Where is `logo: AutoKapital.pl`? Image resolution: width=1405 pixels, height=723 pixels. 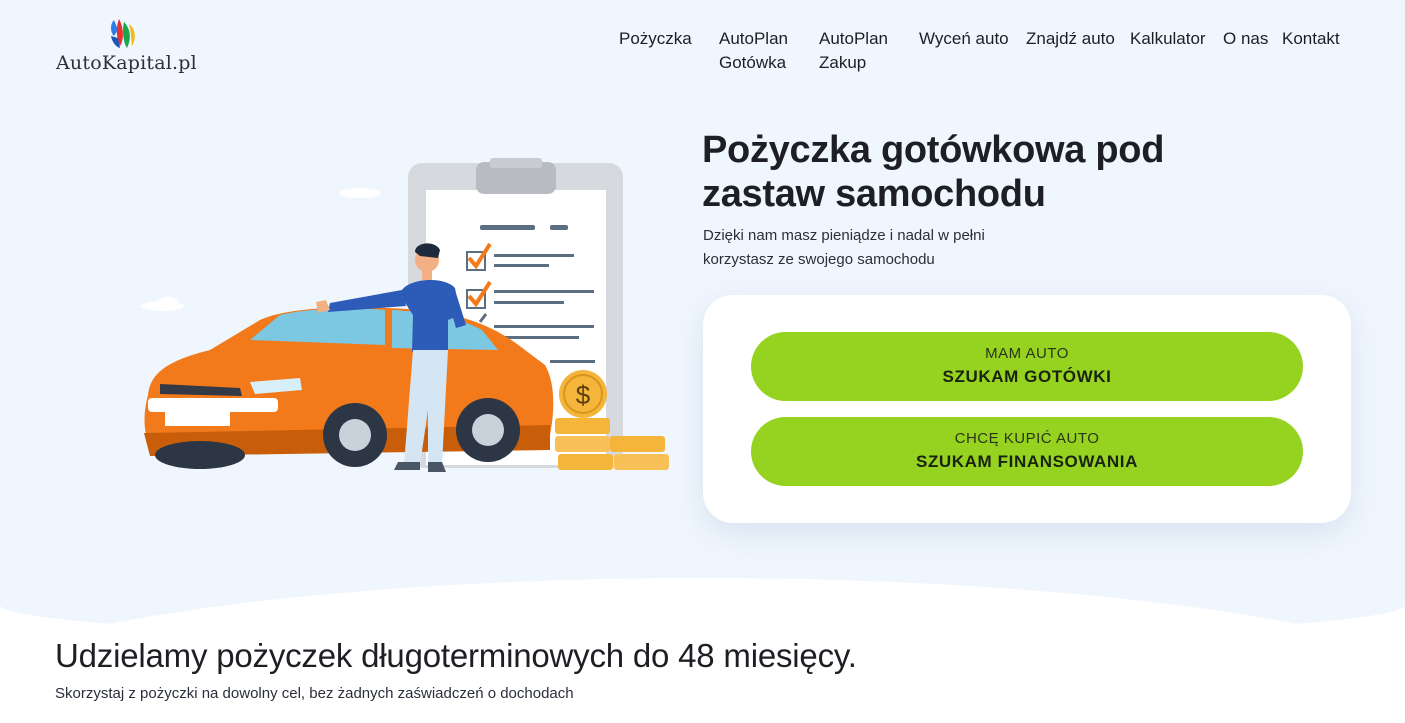 logo: AutoKapital.pl is located at coordinates (126, 47).